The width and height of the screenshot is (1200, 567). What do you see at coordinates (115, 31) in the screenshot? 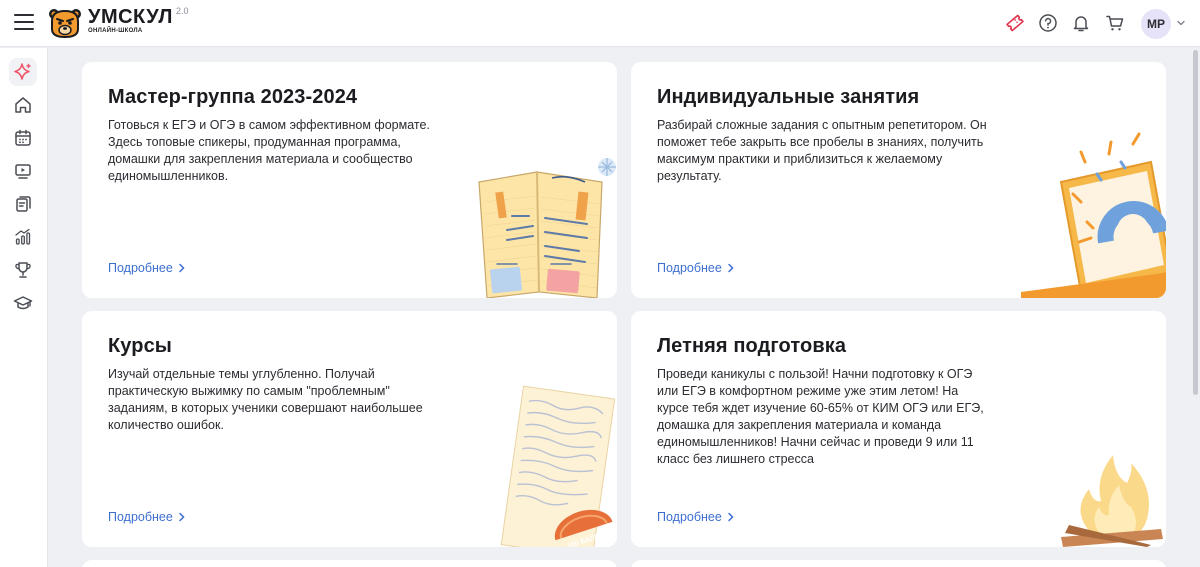
I see `logo-subtitle: ОНЛАЙН-ШКОЛА` at bounding box center [115, 31].